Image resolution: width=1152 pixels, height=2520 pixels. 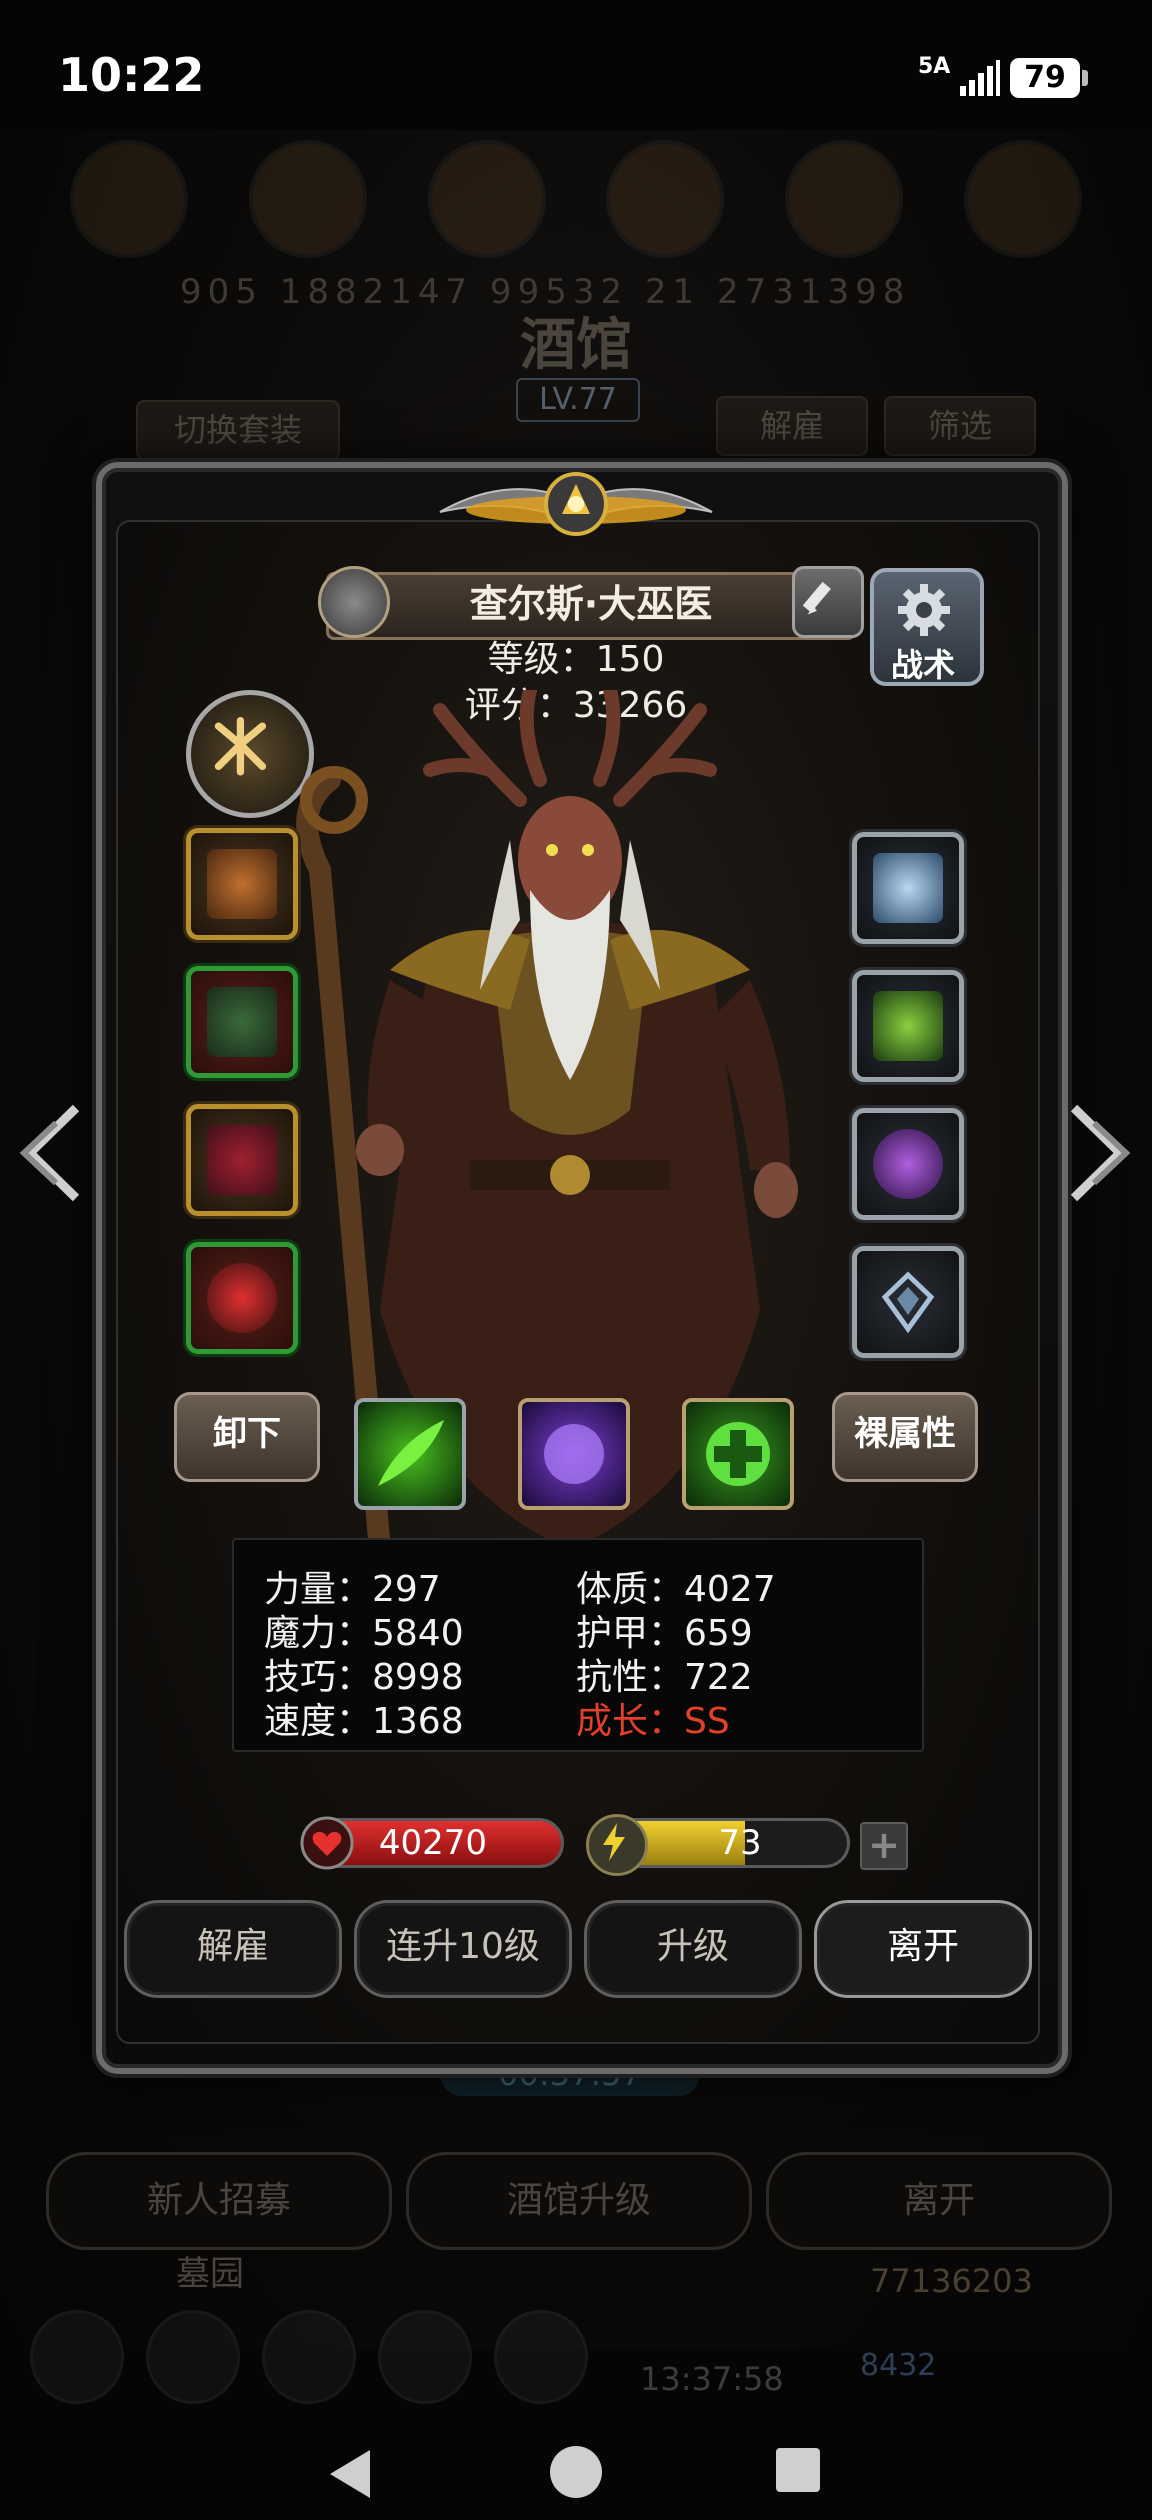 What do you see at coordinates (463, 1949) in the screenshot?
I see `level-up-10-button: 连升10级` at bounding box center [463, 1949].